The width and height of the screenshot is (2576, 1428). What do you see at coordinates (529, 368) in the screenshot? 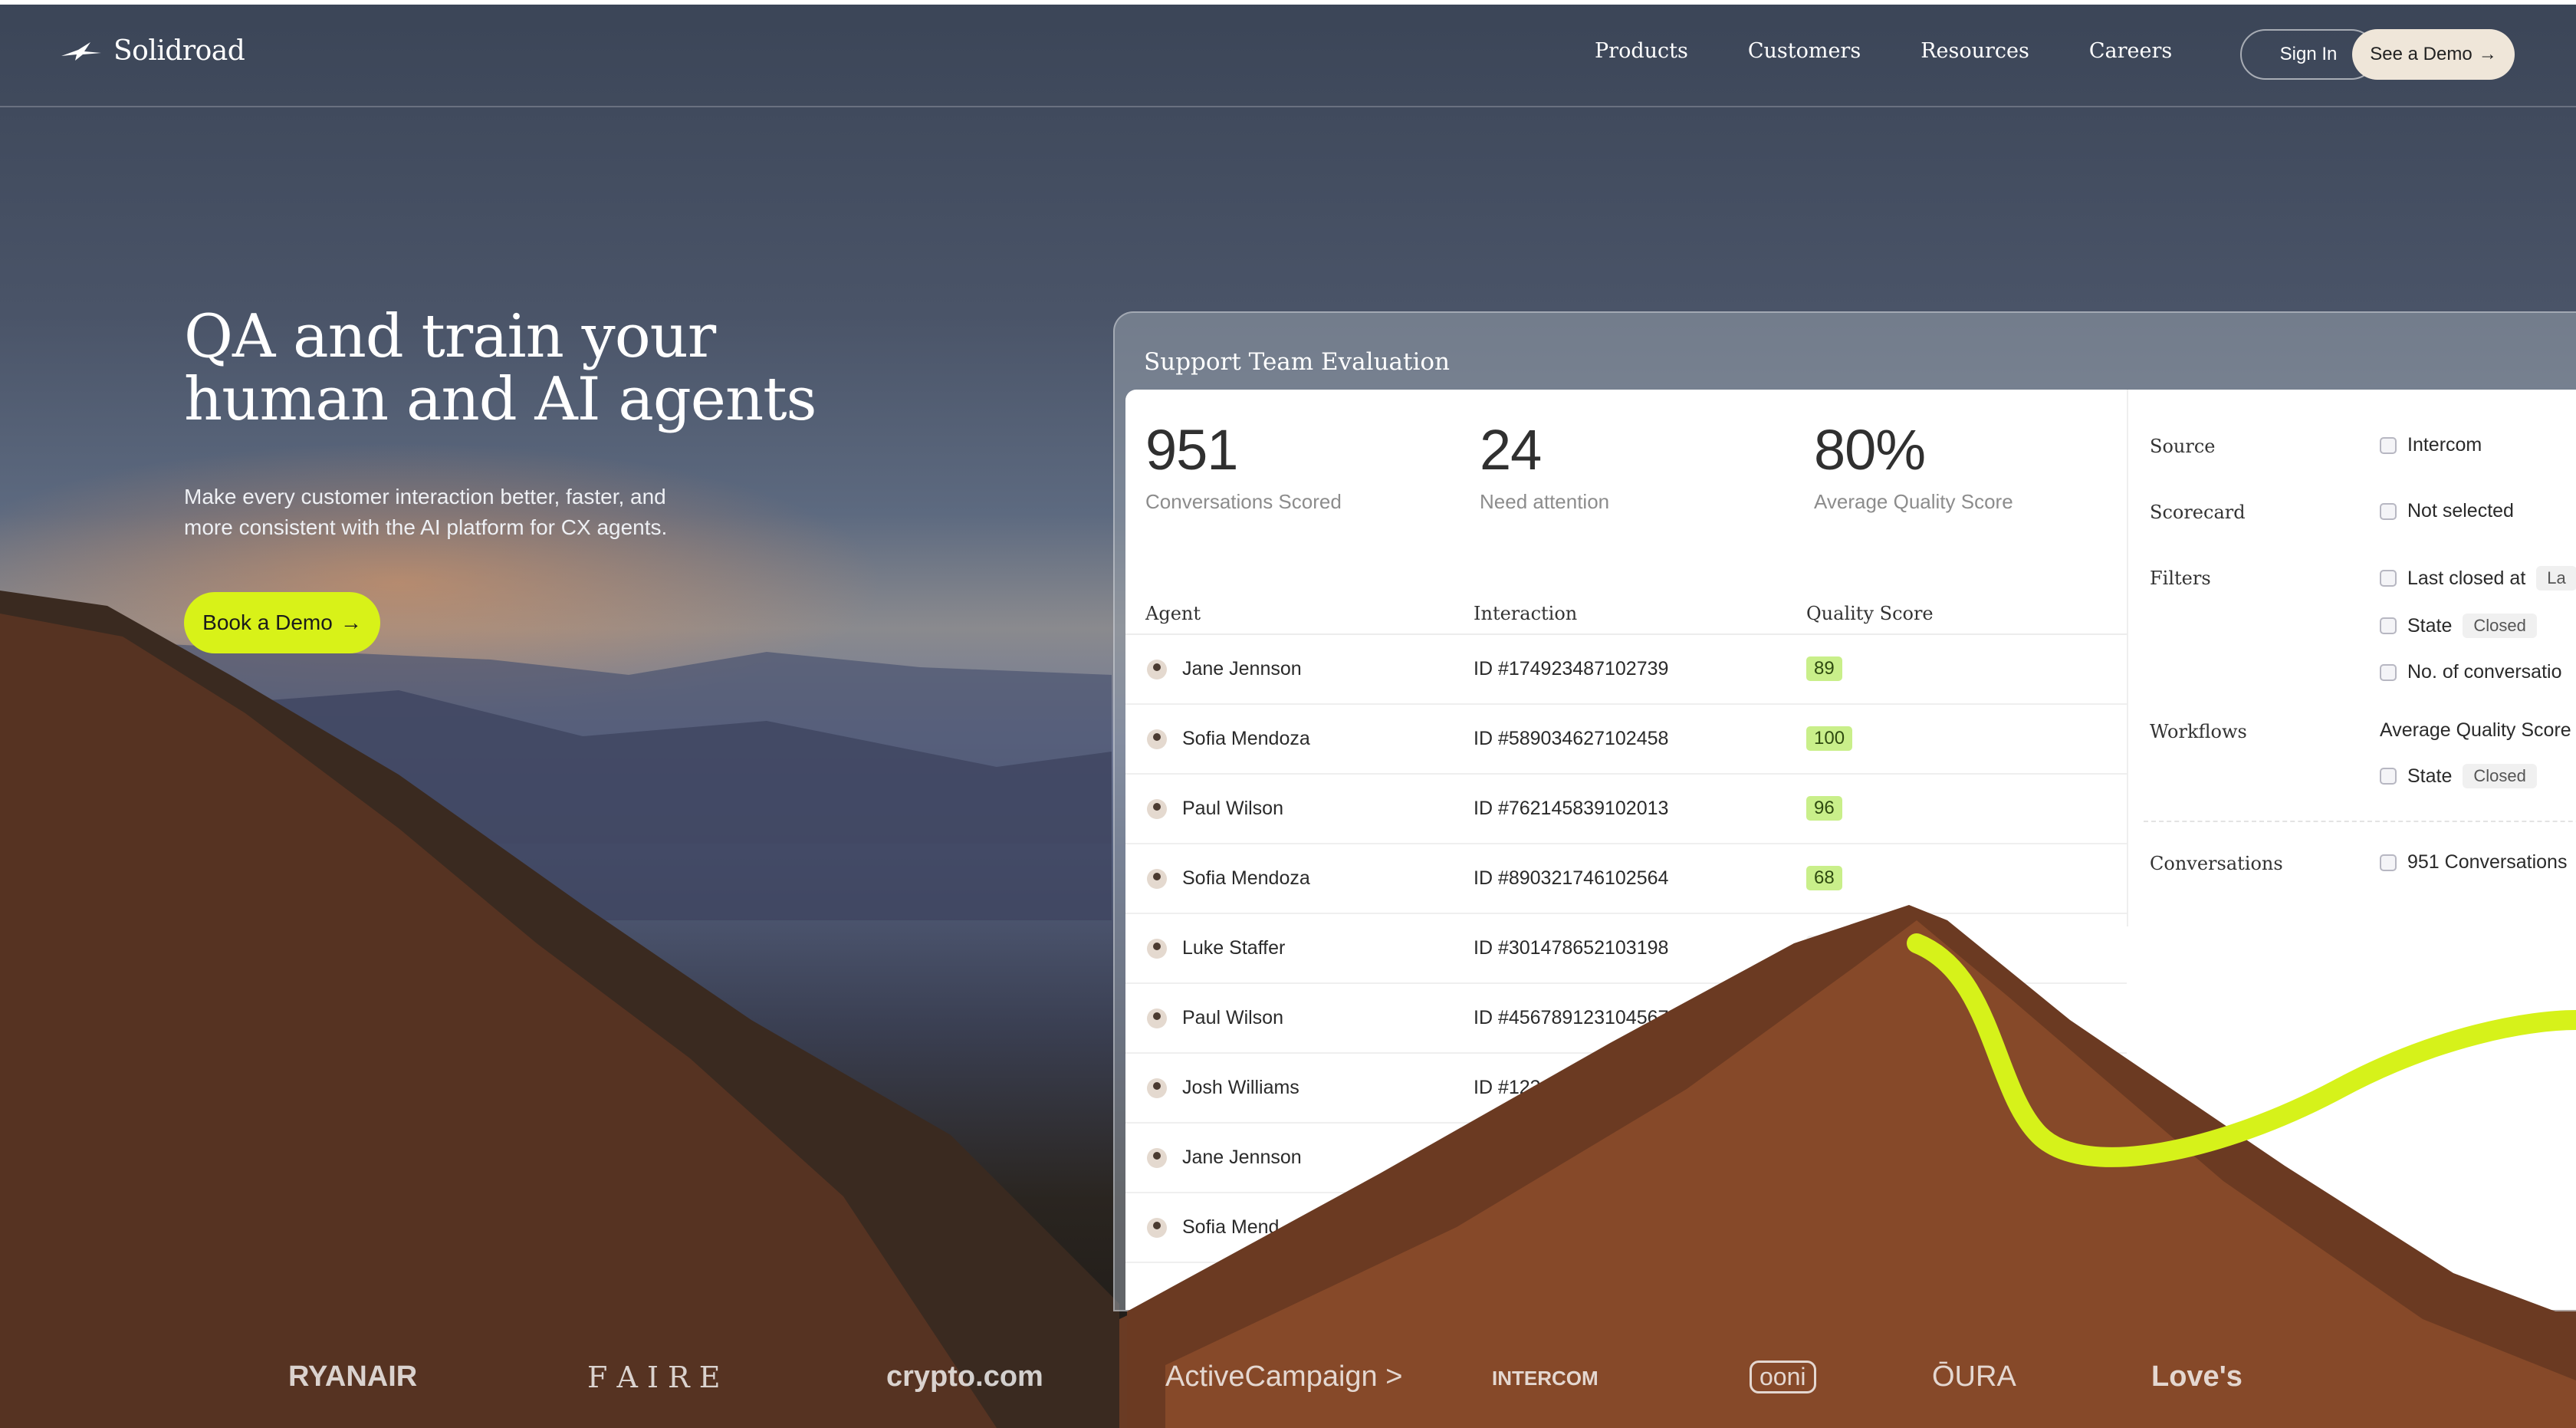
I see `hero-title: QA and train your human and AI agents` at bounding box center [529, 368].